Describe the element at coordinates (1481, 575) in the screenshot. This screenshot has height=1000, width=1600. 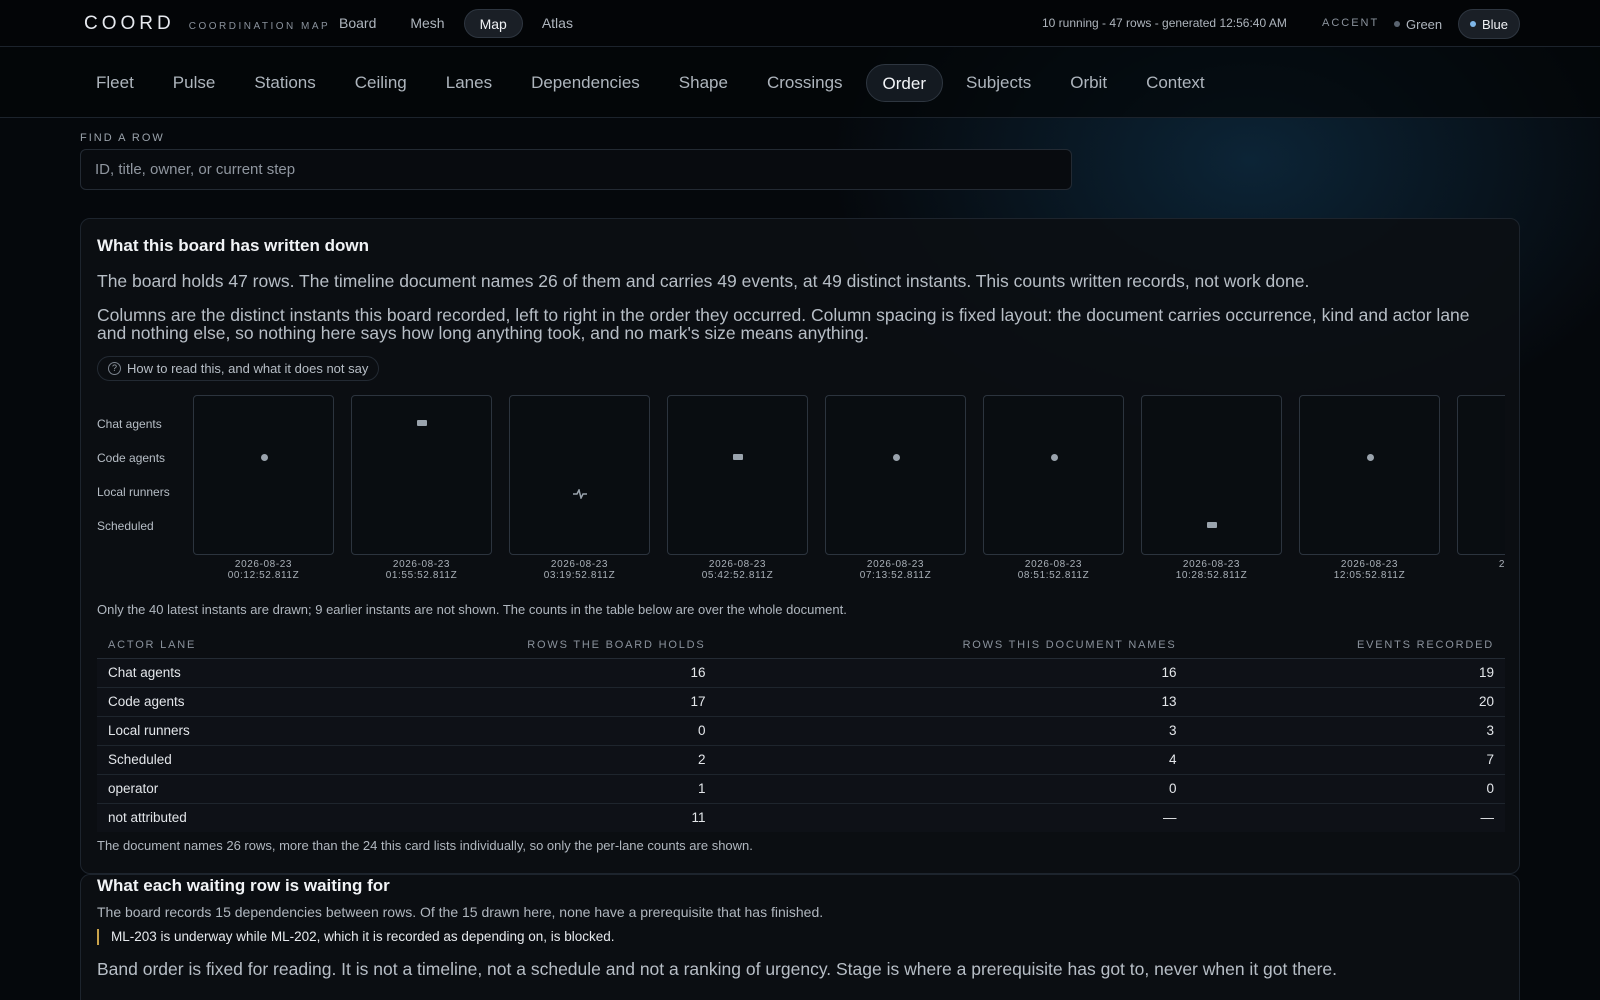
I see `tick-time: 14:` at that location.